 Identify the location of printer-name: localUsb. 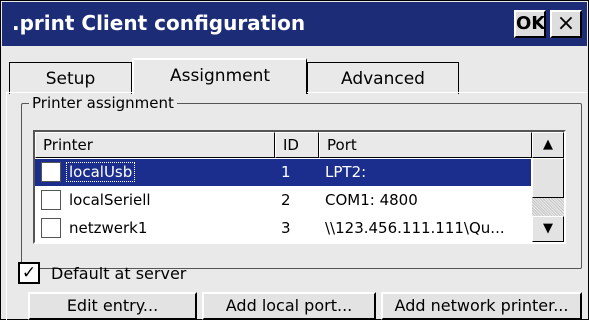
(100, 172).